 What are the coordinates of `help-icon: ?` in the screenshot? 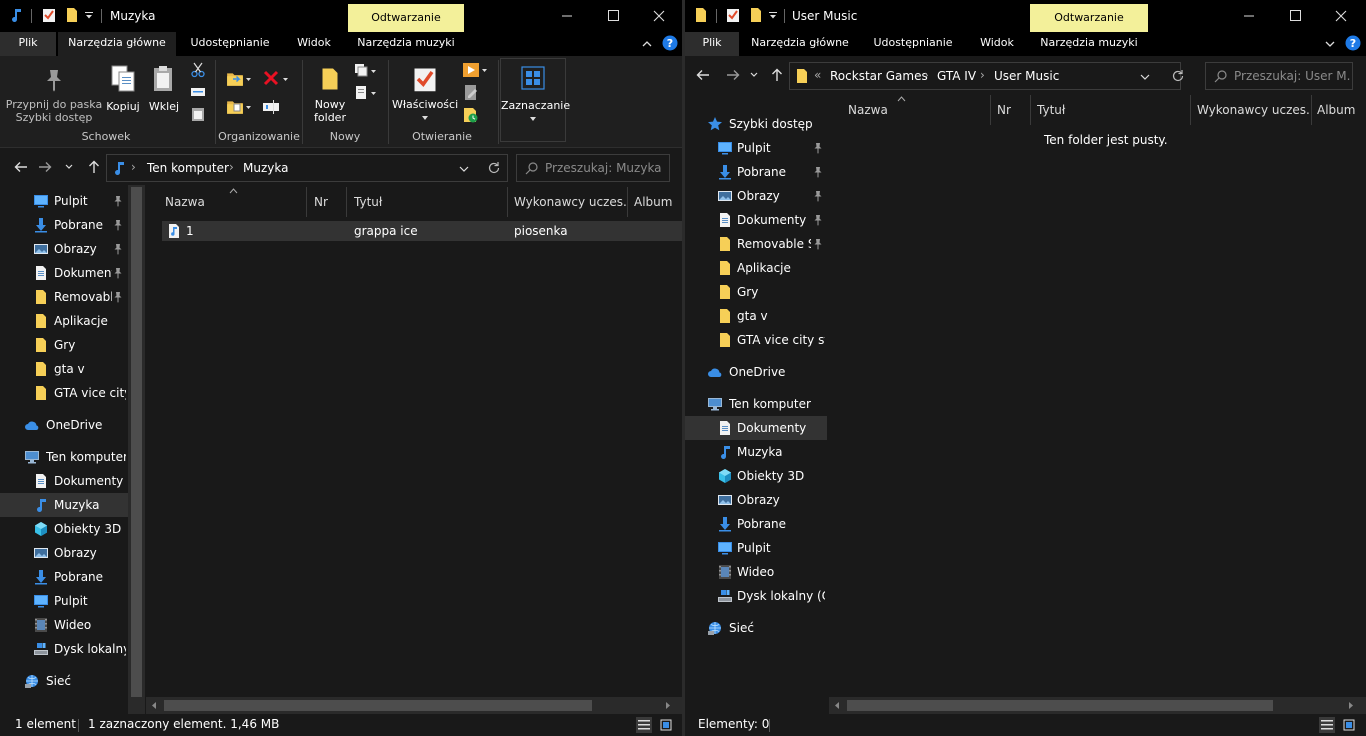 It's located at (670, 43).